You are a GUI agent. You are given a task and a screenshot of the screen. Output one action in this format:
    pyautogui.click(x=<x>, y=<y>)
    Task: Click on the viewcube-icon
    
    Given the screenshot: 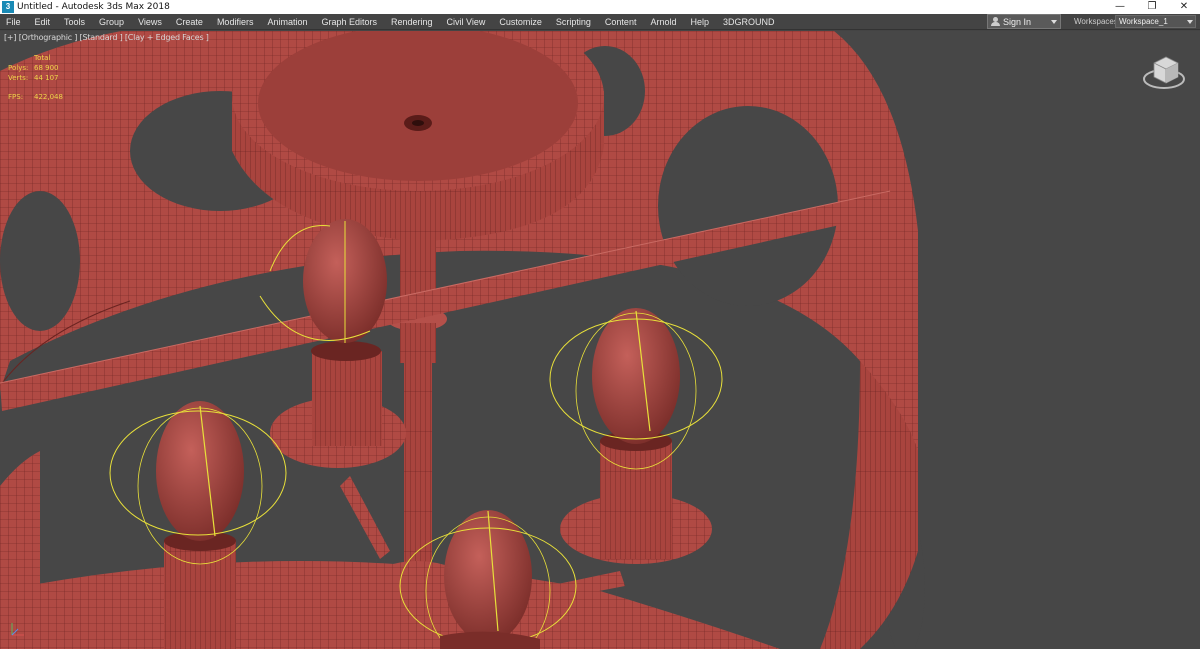 What is the action you would take?
    pyautogui.click(x=1164, y=71)
    